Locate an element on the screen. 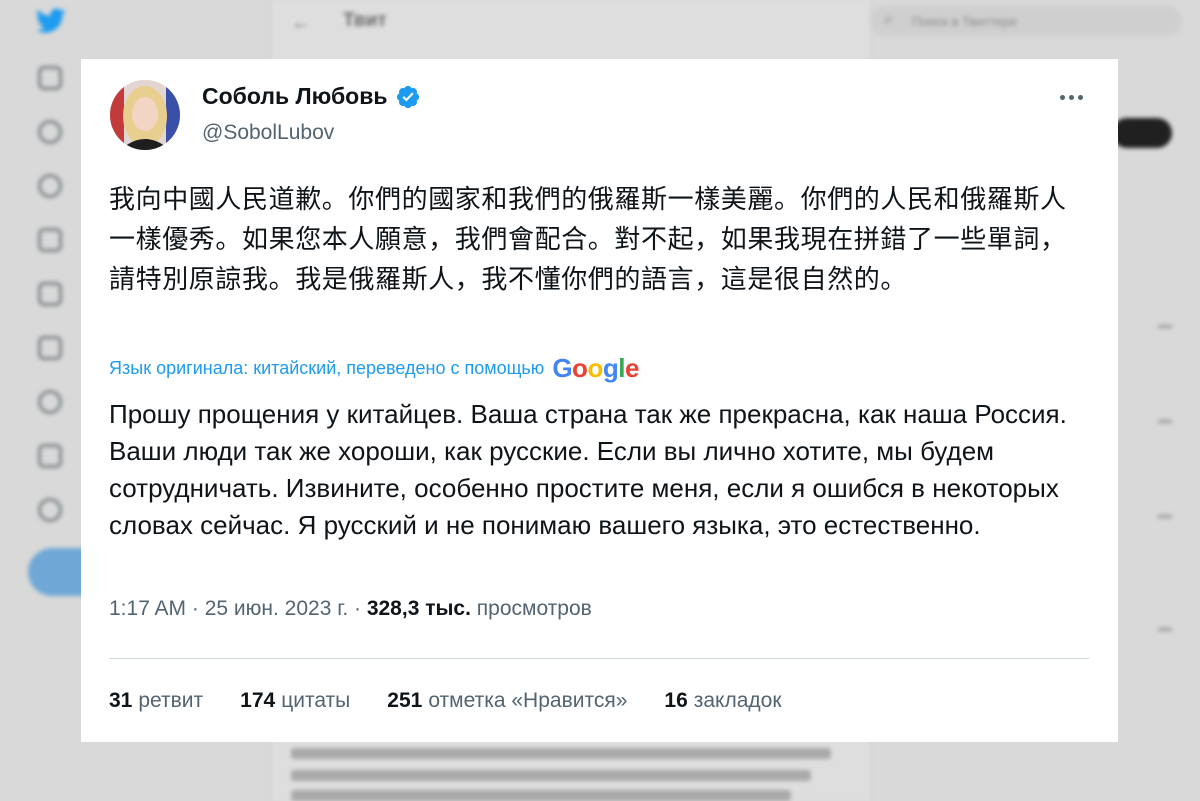  bg-header-title: Твит is located at coordinates (365, 20).